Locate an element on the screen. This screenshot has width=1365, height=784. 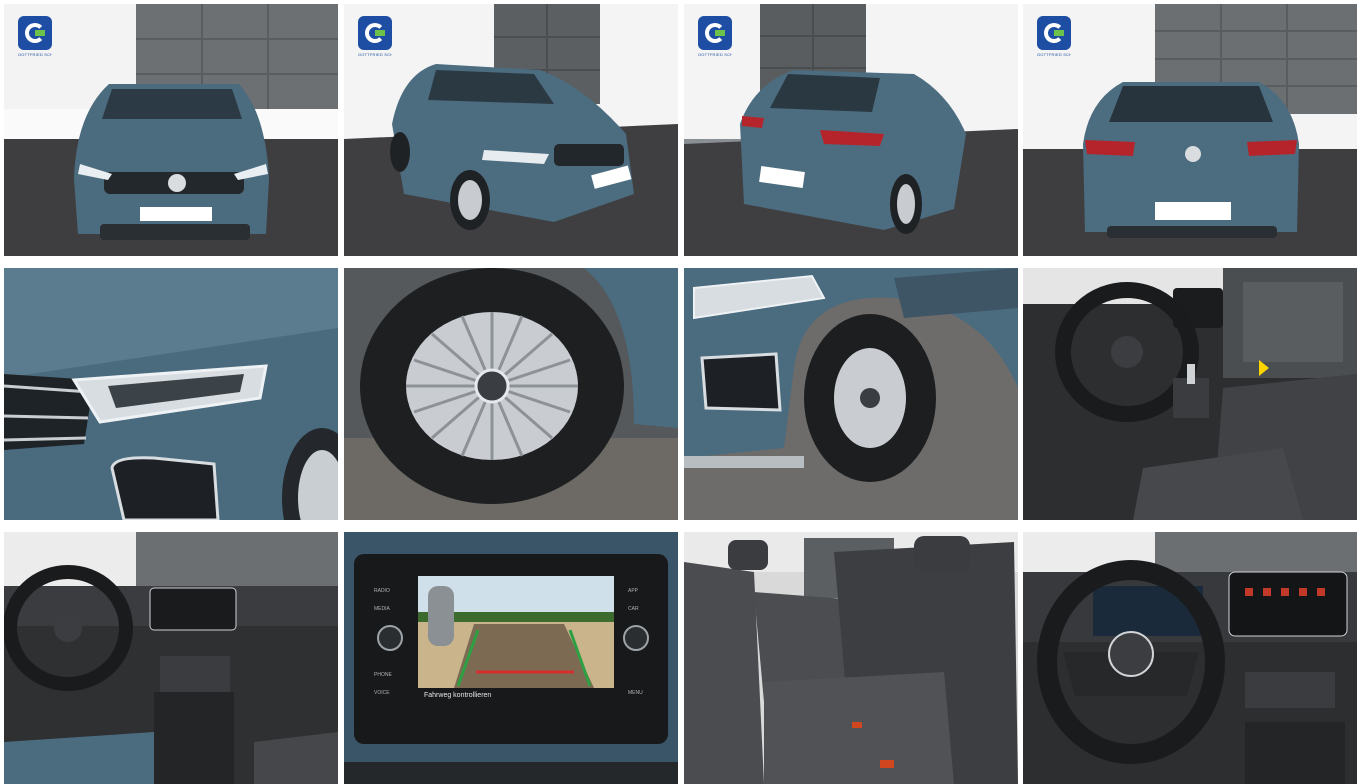
steering-wheel-image is located at coordinates (1190, 658).